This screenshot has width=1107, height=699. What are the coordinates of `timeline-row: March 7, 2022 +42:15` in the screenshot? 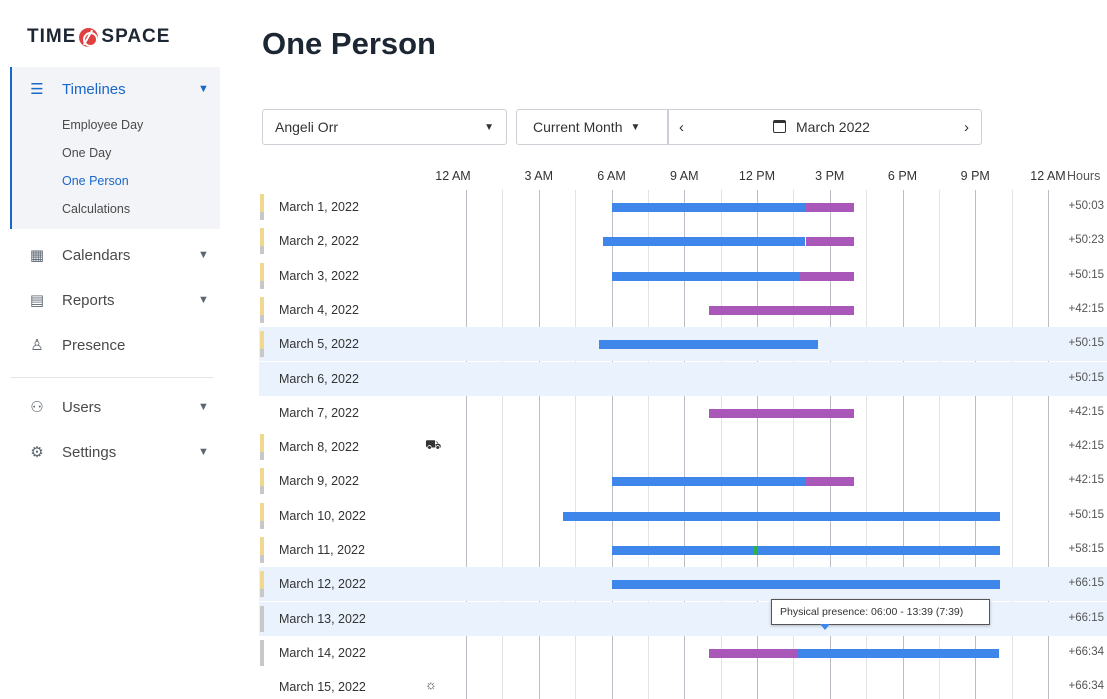 It's located at (683, 413).